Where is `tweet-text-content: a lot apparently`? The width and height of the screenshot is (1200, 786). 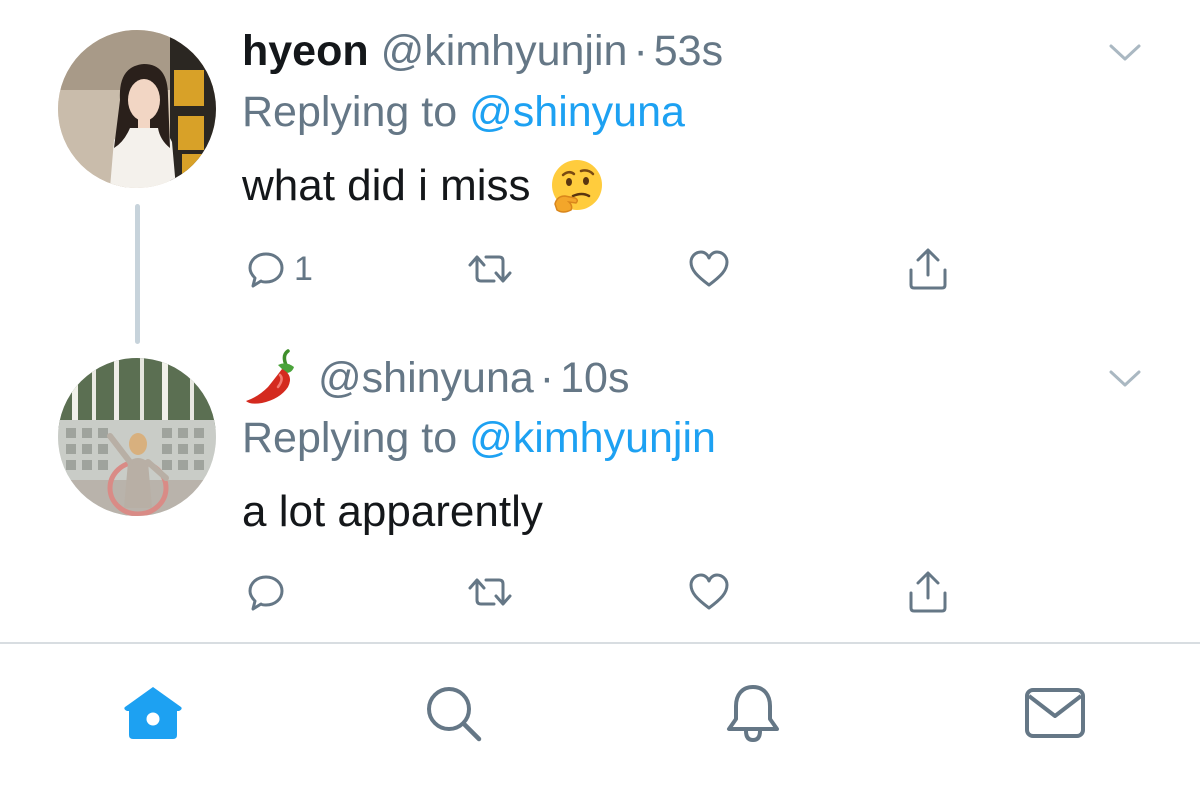
tweet-text-content: a lot apparently is located at coordinates (392, 511).